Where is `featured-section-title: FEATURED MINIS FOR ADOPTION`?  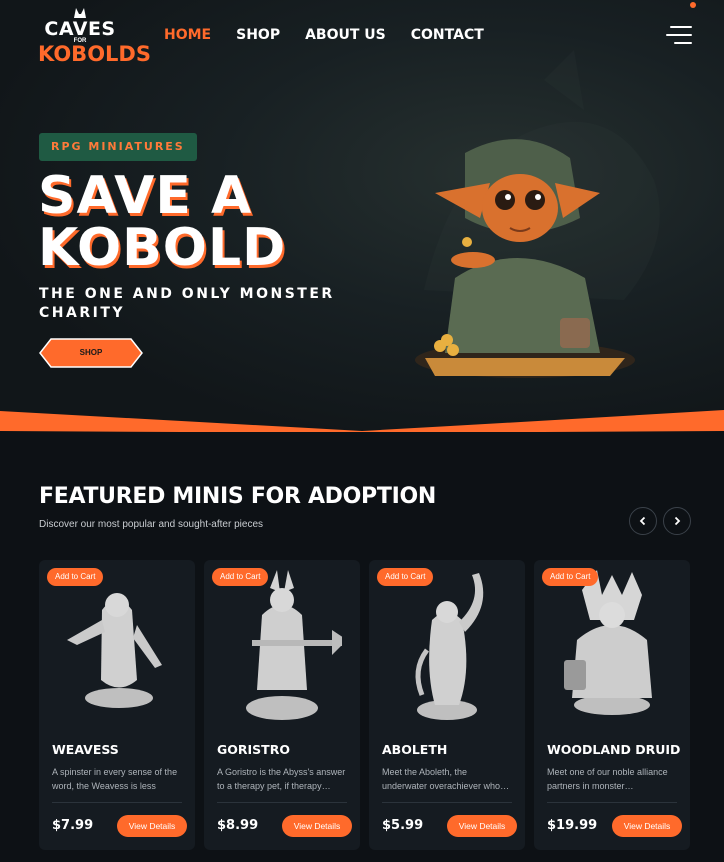 featured-section-title: FEATURED MINIS FOR ADOPTION is located at coordinates (237, 496).